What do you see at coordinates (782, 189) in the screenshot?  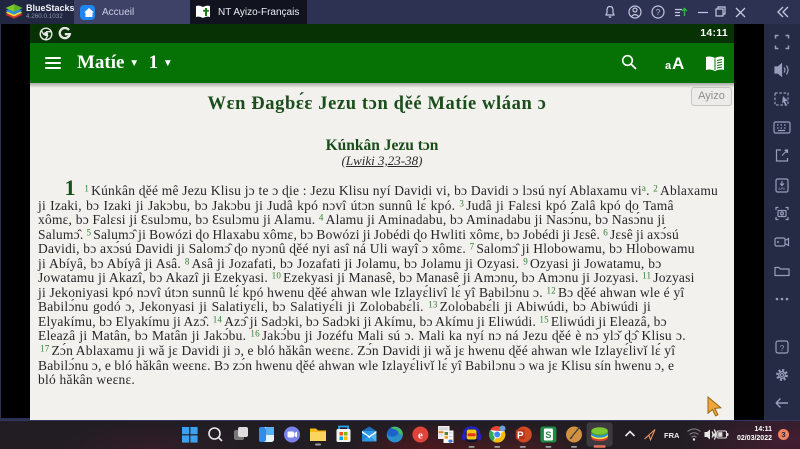 I see `svg-text: APK` at bounding box center [782, 189].